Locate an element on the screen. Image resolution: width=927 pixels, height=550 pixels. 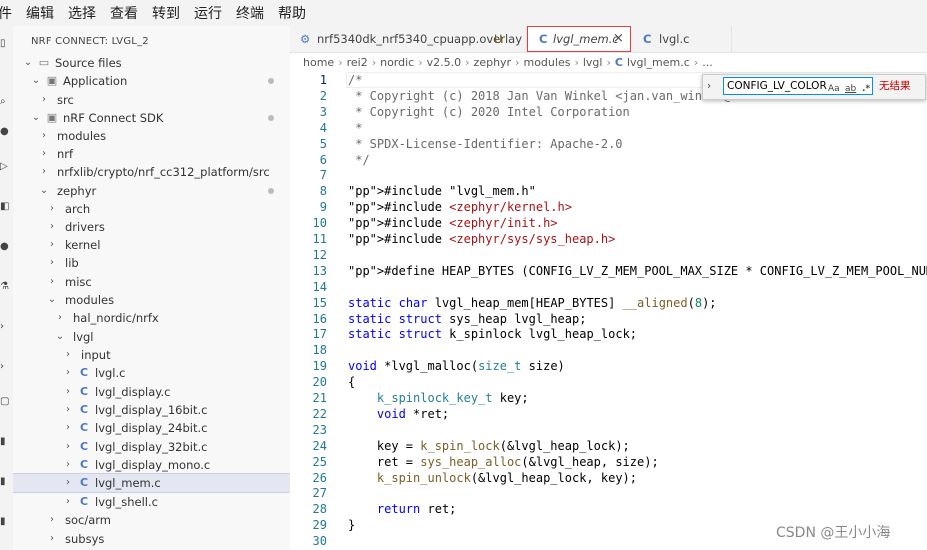
tree-item: › nrfxlib/crypto/nrf_cc312_platform/src is located at coordinates (151, 172).